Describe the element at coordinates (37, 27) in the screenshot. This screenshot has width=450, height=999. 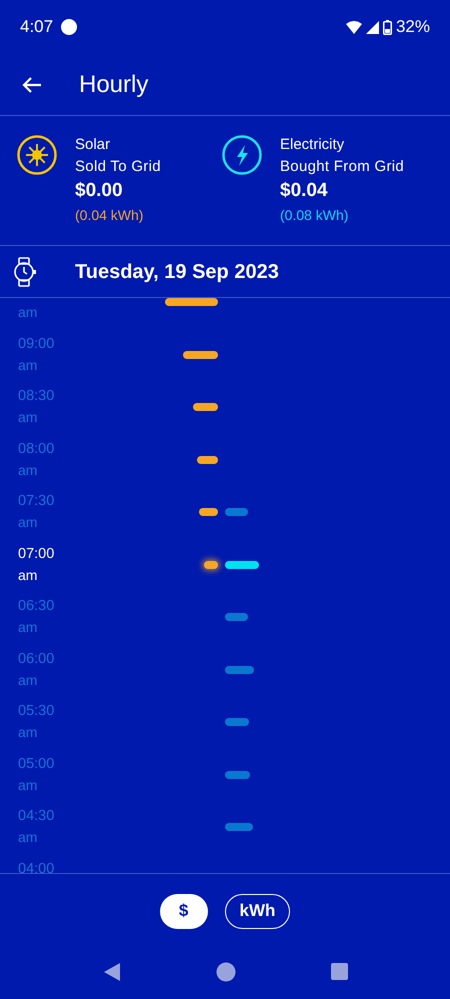
I see `status-time: 4:07` at that location.